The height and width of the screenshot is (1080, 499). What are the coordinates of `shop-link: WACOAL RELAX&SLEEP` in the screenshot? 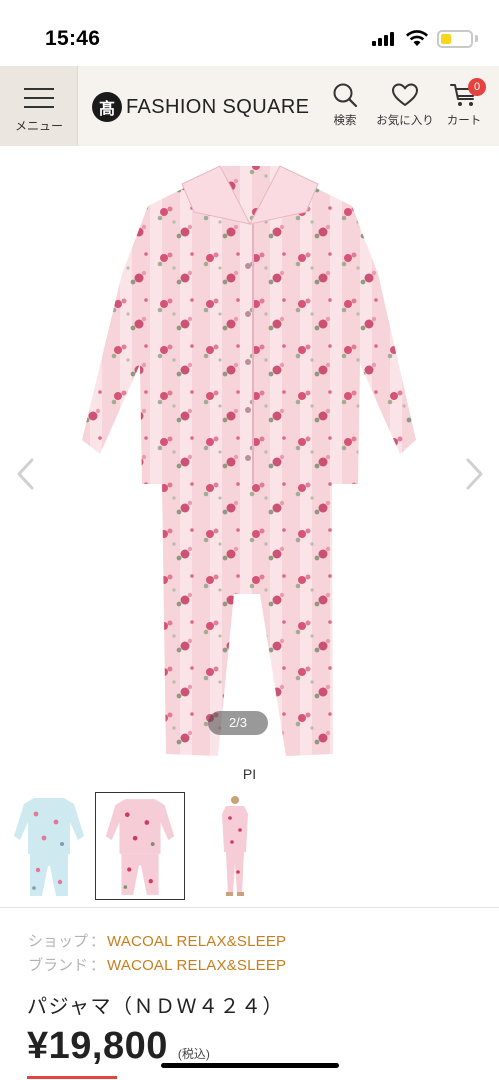 It's located at (196, 941).